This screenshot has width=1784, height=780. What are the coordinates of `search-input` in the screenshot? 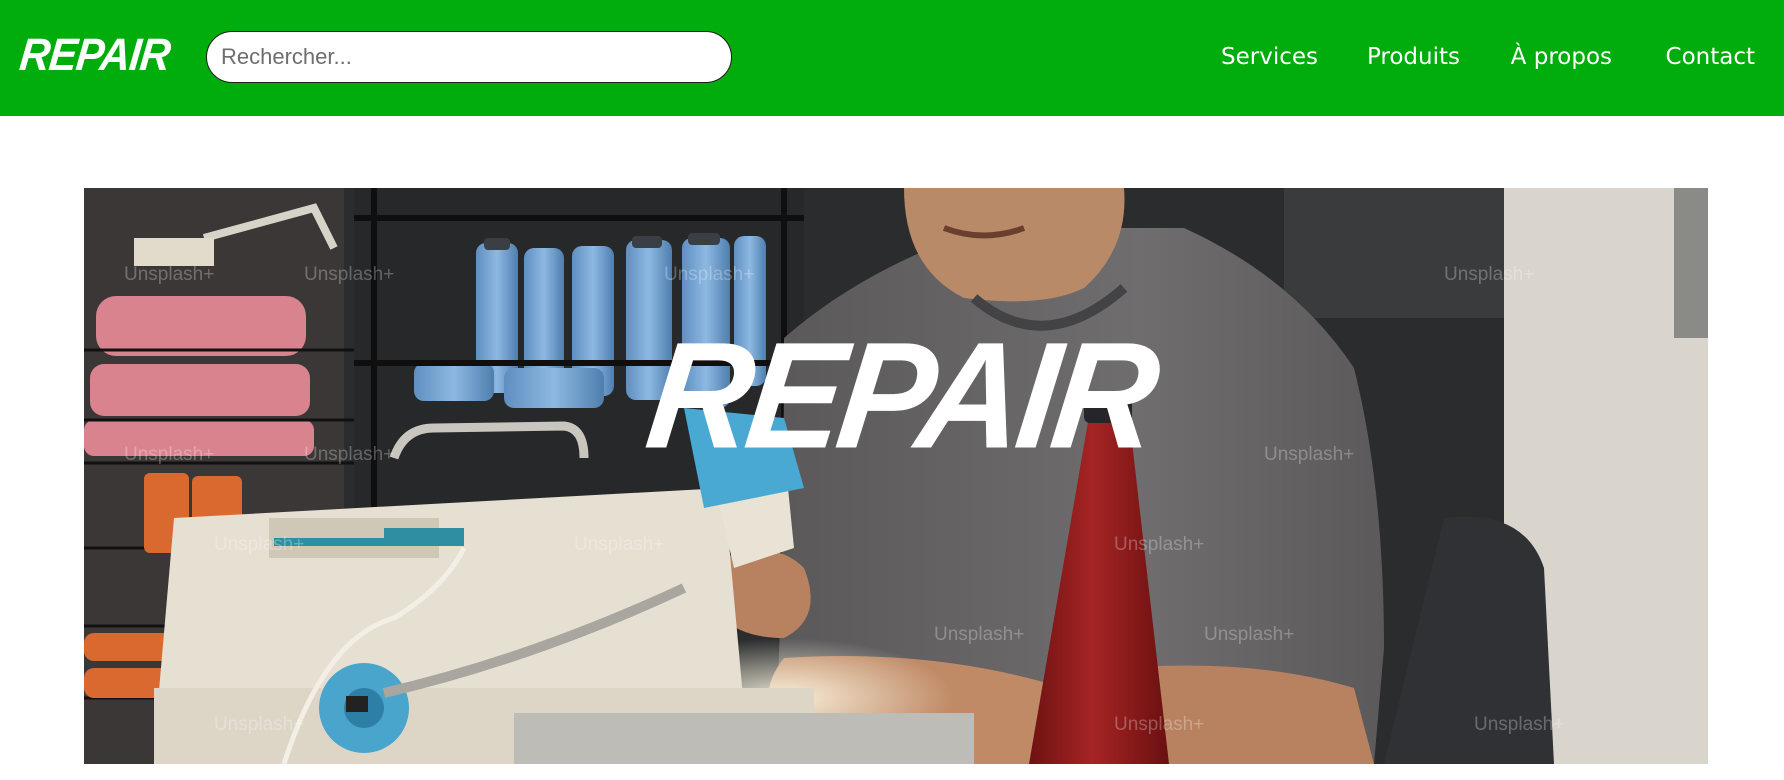 It's located at (469, 57).